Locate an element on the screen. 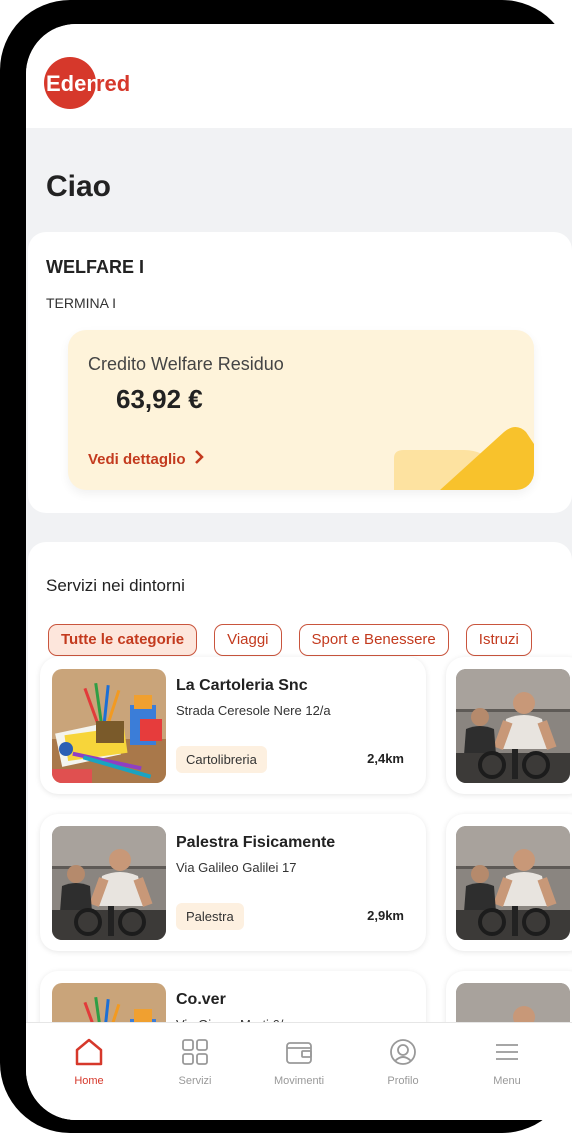  chevron-right-icon is located at coordinates (199, 457).